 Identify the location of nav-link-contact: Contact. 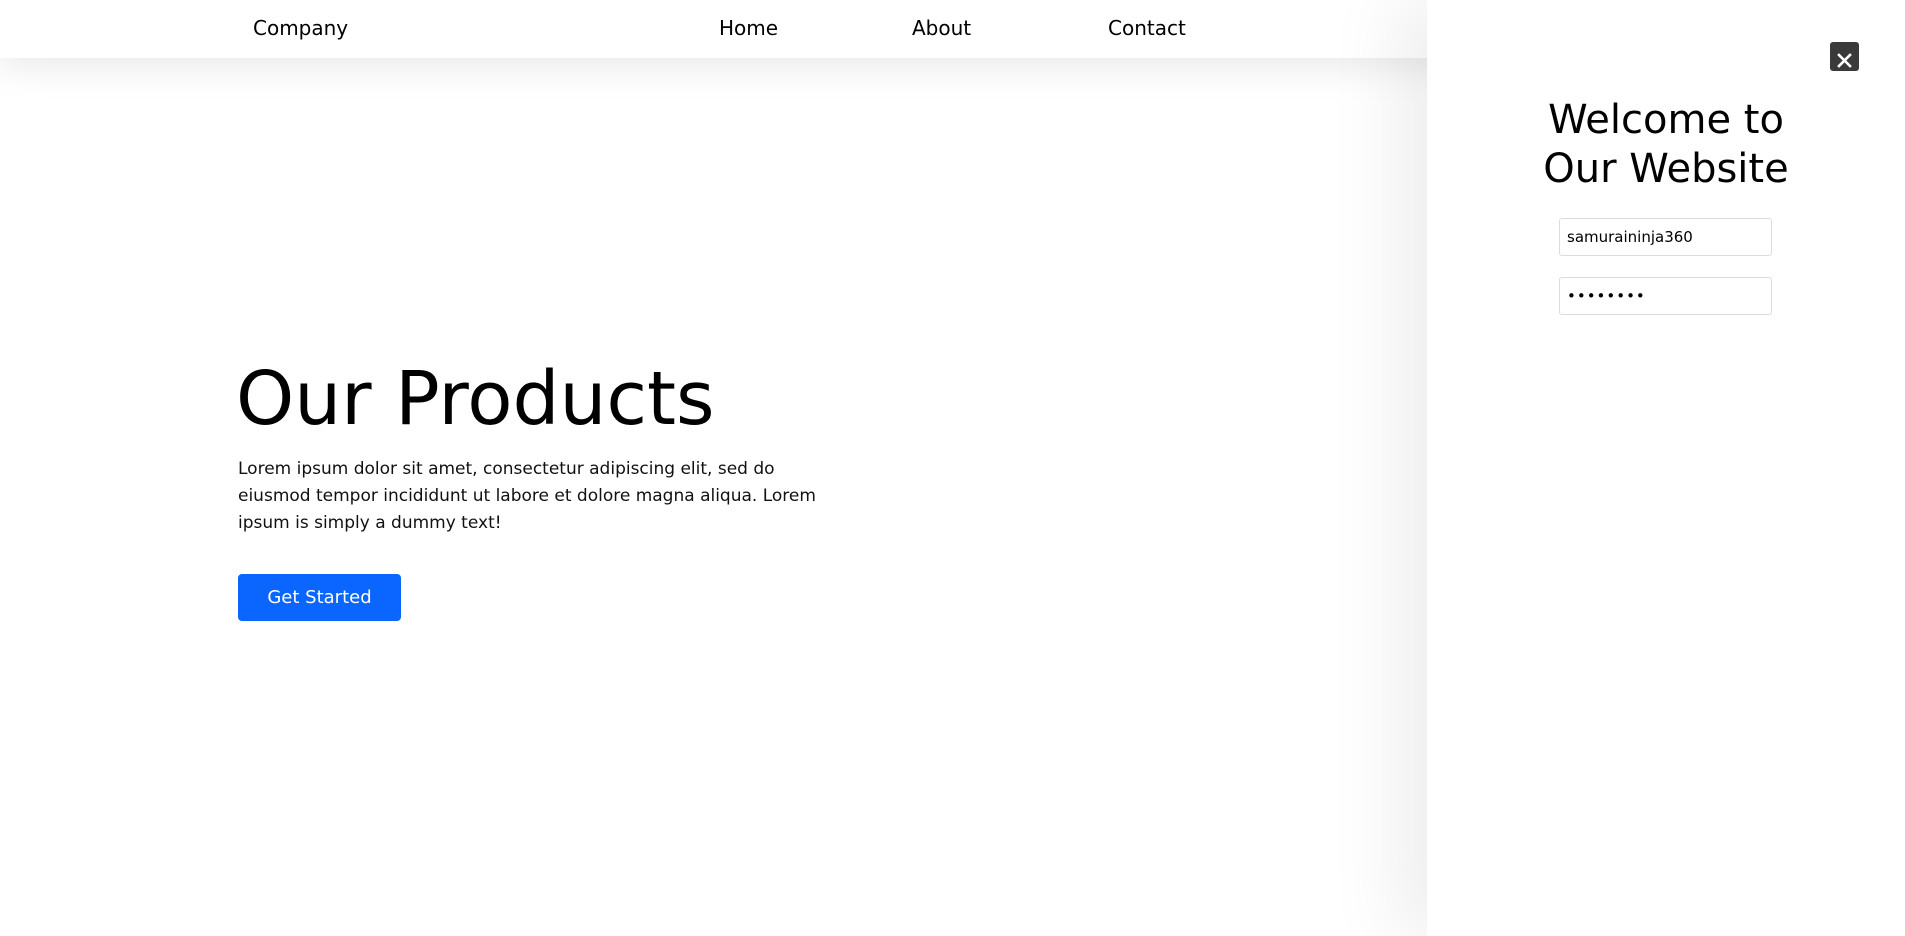
(1147, 28).